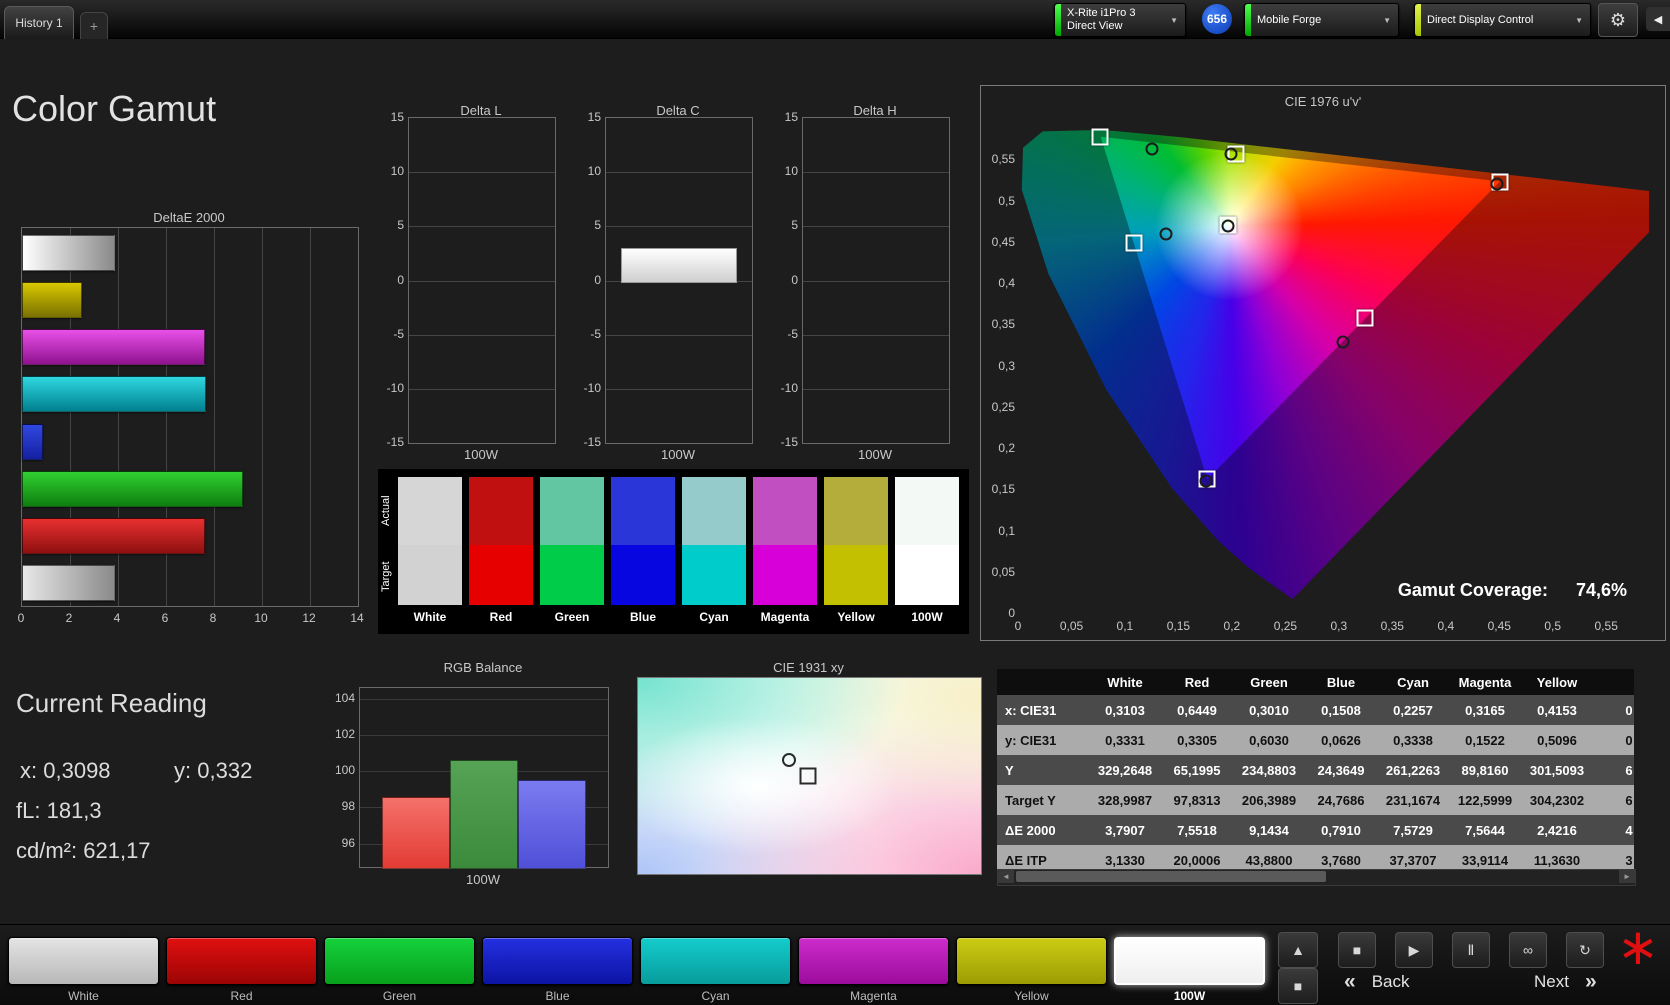 This screenshot has height=1005, width=1670. Describe the element at coordinates (1528, 950) in the screenshot. I see `loop-button: ∞` at that location.